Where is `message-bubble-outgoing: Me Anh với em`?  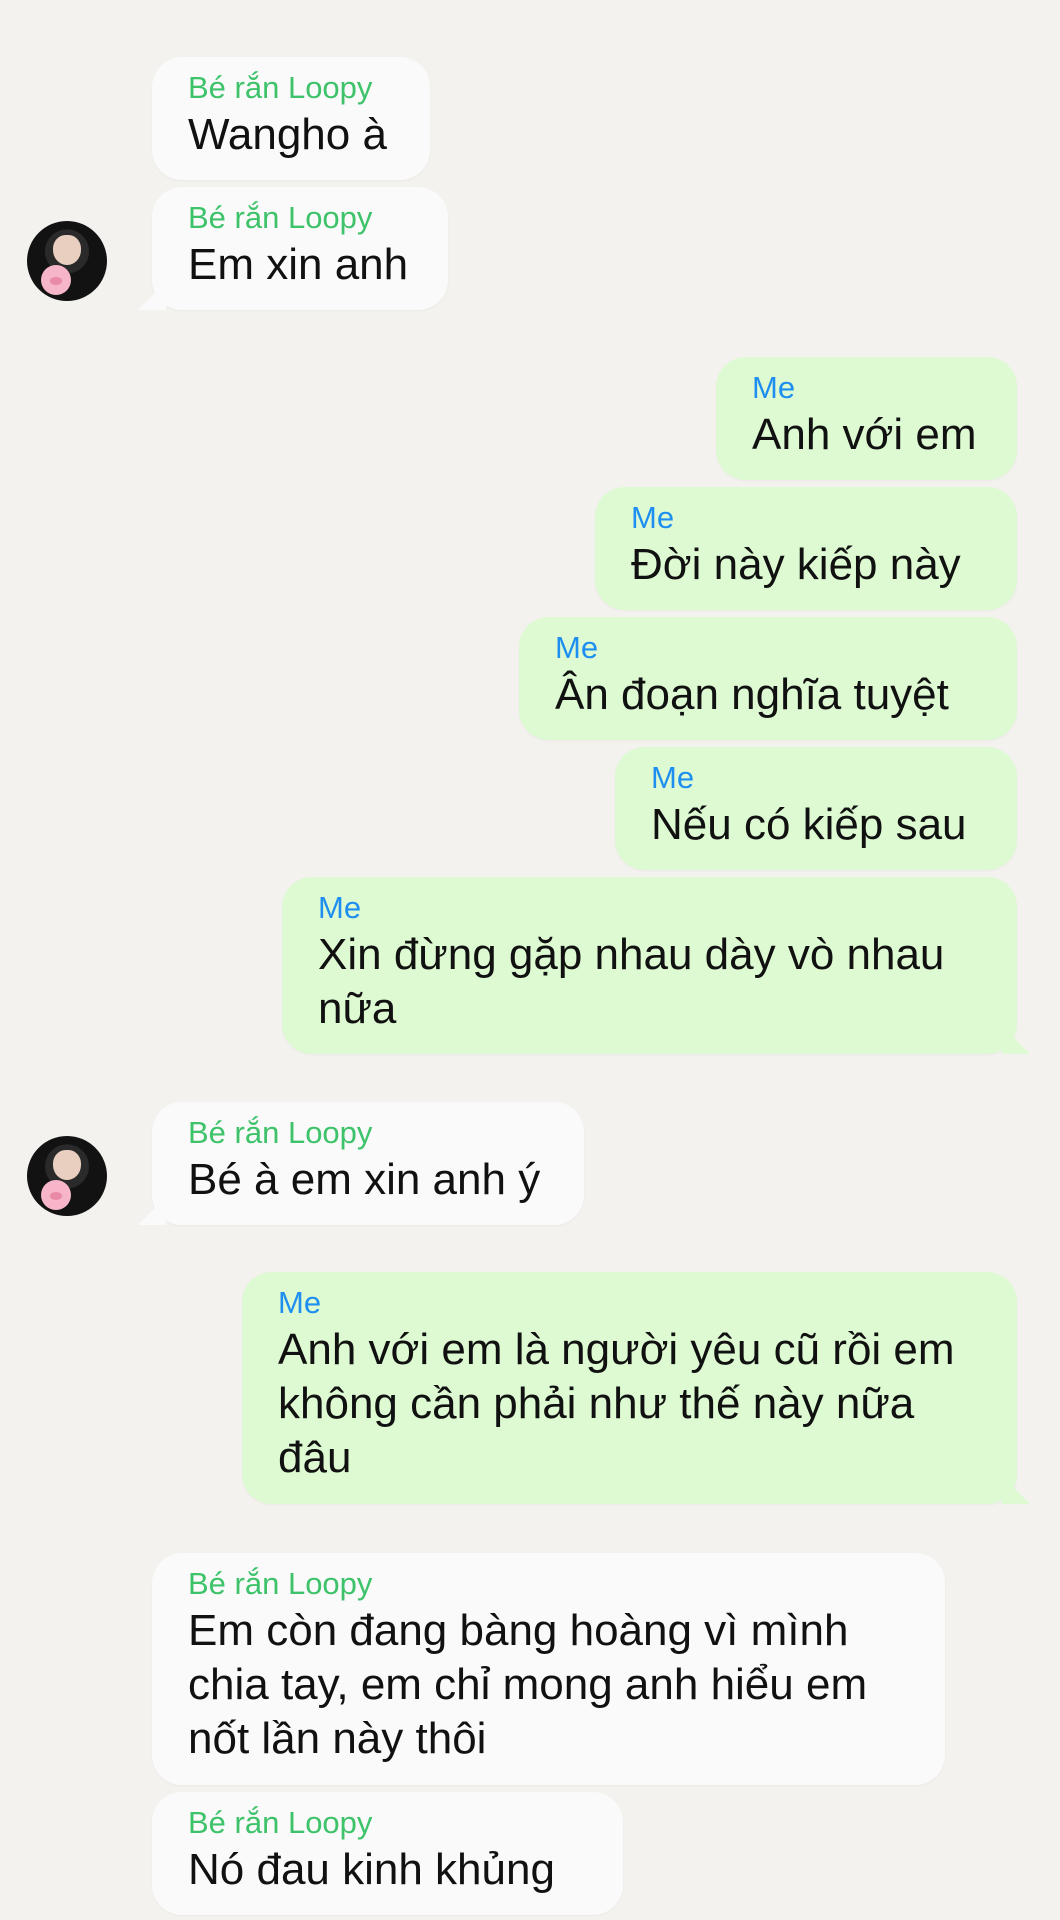
message-bubble-outgoing: Me Anh với em is located at coordinates (866, 418).